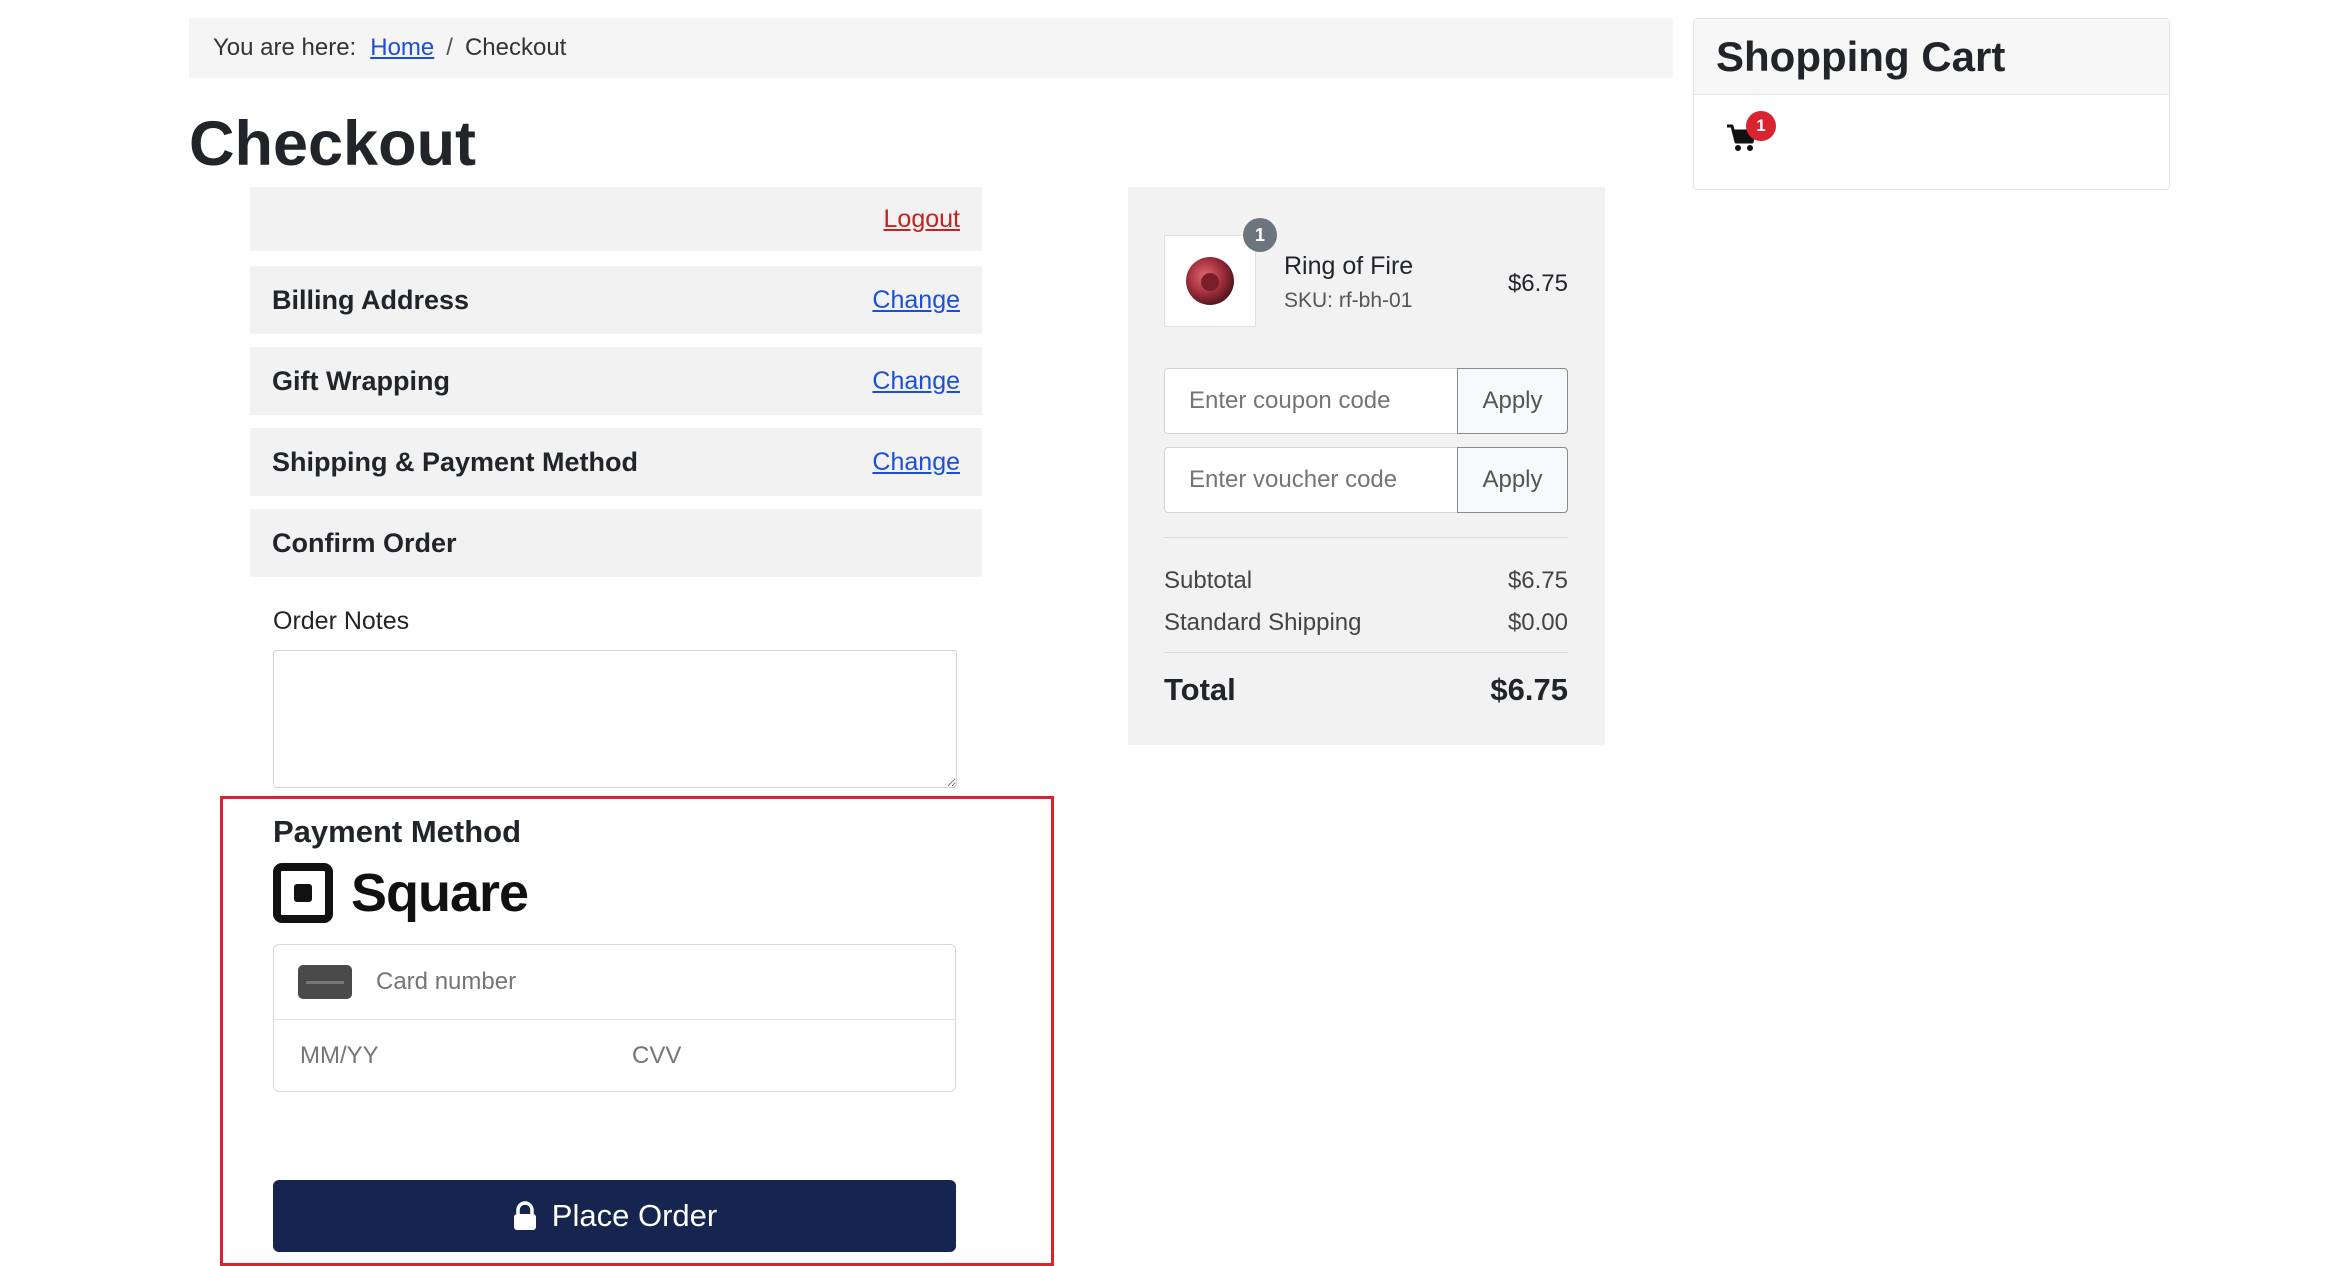  I want to click on apply-voucher-button: Apply, so click(1512, 480).